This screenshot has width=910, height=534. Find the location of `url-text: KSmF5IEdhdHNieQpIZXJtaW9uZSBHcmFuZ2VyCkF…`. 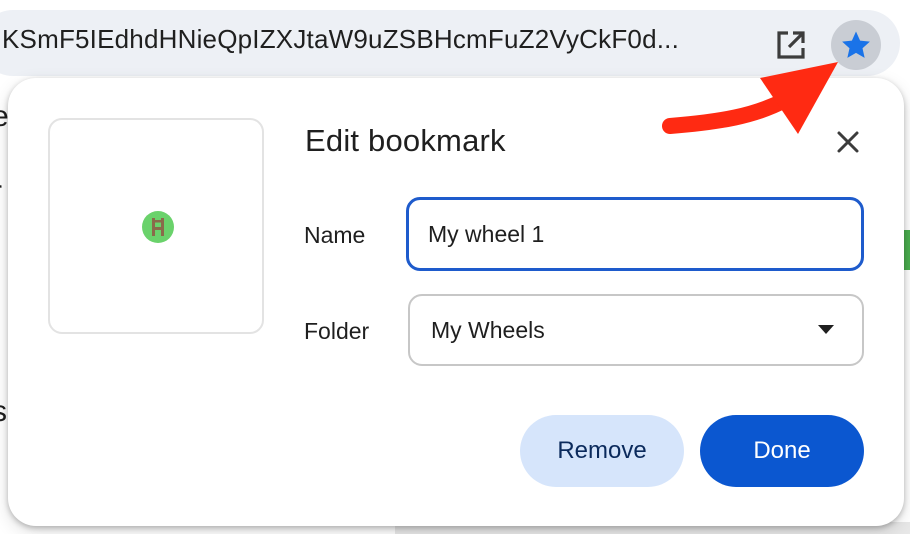

url-text: KSmF5IEdhdHNieQpIZXJtaW9uZSBHcmFuZ2VyCkF… is located at coordinates (382, 44).